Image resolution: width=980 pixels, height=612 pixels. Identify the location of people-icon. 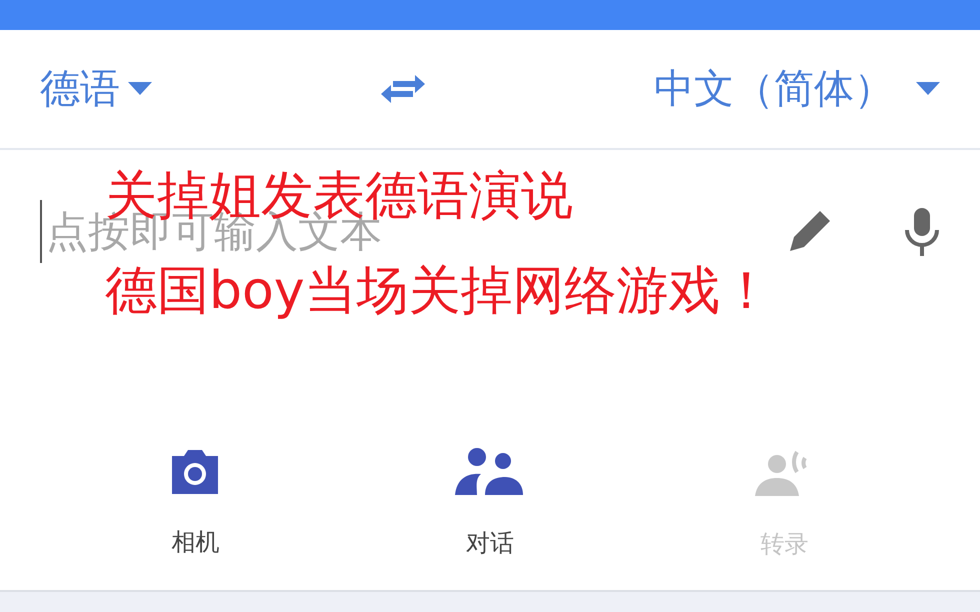
(489, 472).